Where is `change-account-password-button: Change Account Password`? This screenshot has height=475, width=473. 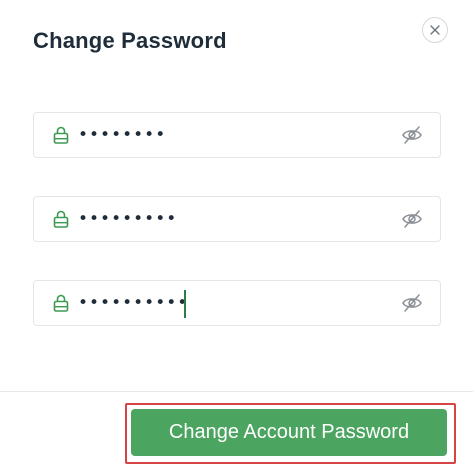 change-account-password-button: Change Account Password is located at coordinates (289, 432).